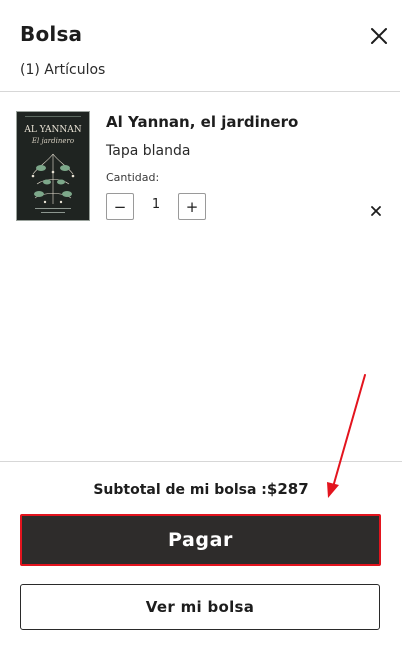 The height and width of the screenshot is (649, 402). What do you see at coordinates (63, 70) in the screenshot?
I see `item-count: (1) Artículos` at bounding box center [63, 70].